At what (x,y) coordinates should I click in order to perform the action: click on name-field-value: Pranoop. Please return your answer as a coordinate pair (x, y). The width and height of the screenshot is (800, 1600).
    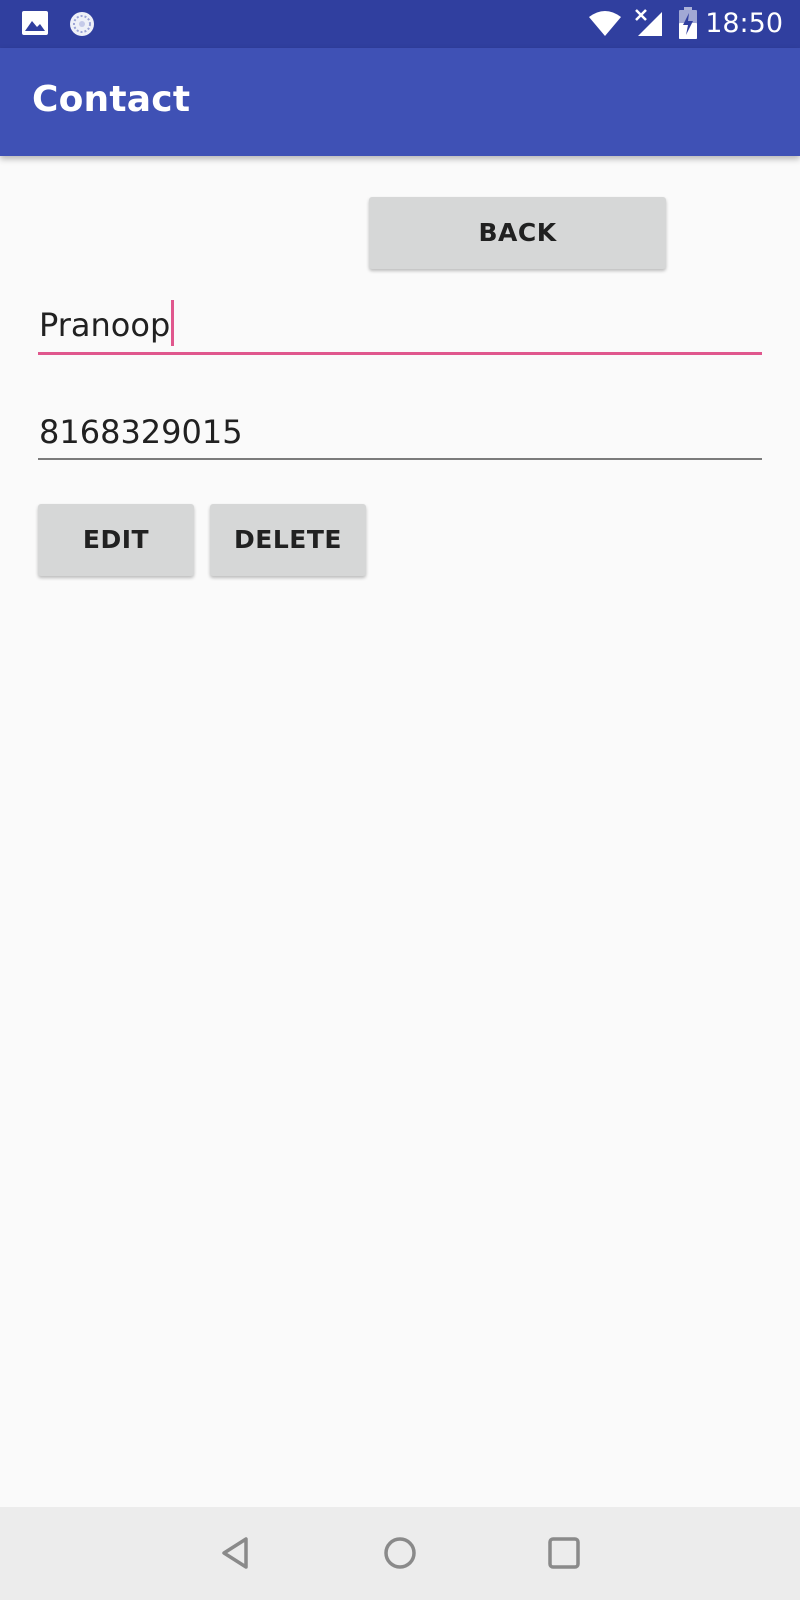
    Looking at the image, I should click on (105, 325).